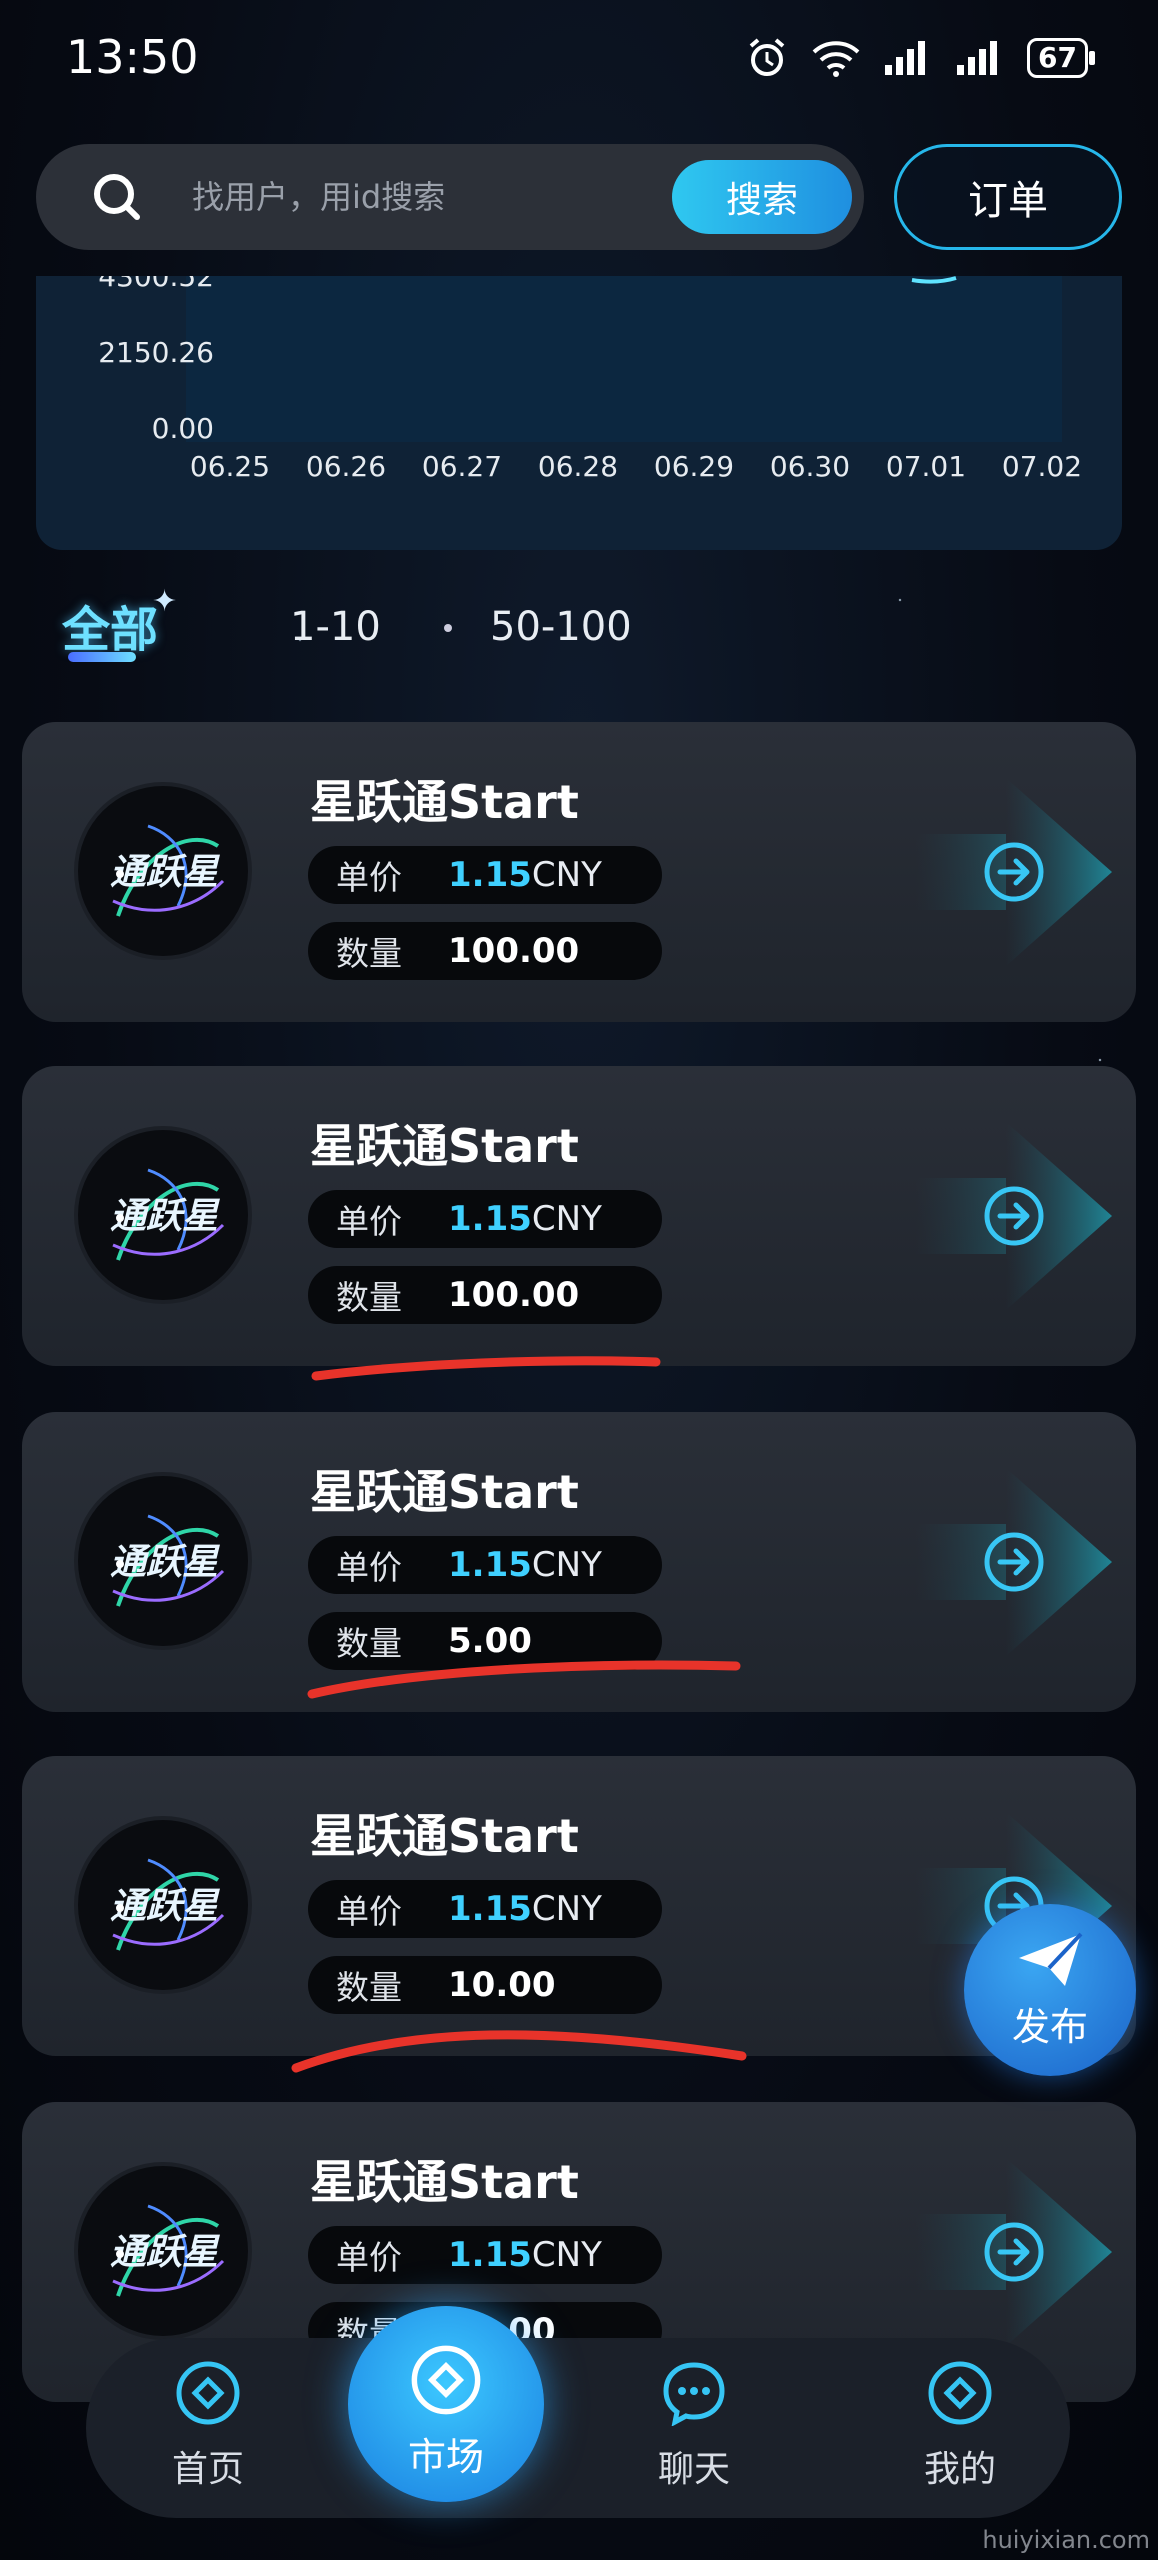 The height and width of the screenshot is (2560, 1158). I want to click on nav-mine: 我的, so click(960, 2426).